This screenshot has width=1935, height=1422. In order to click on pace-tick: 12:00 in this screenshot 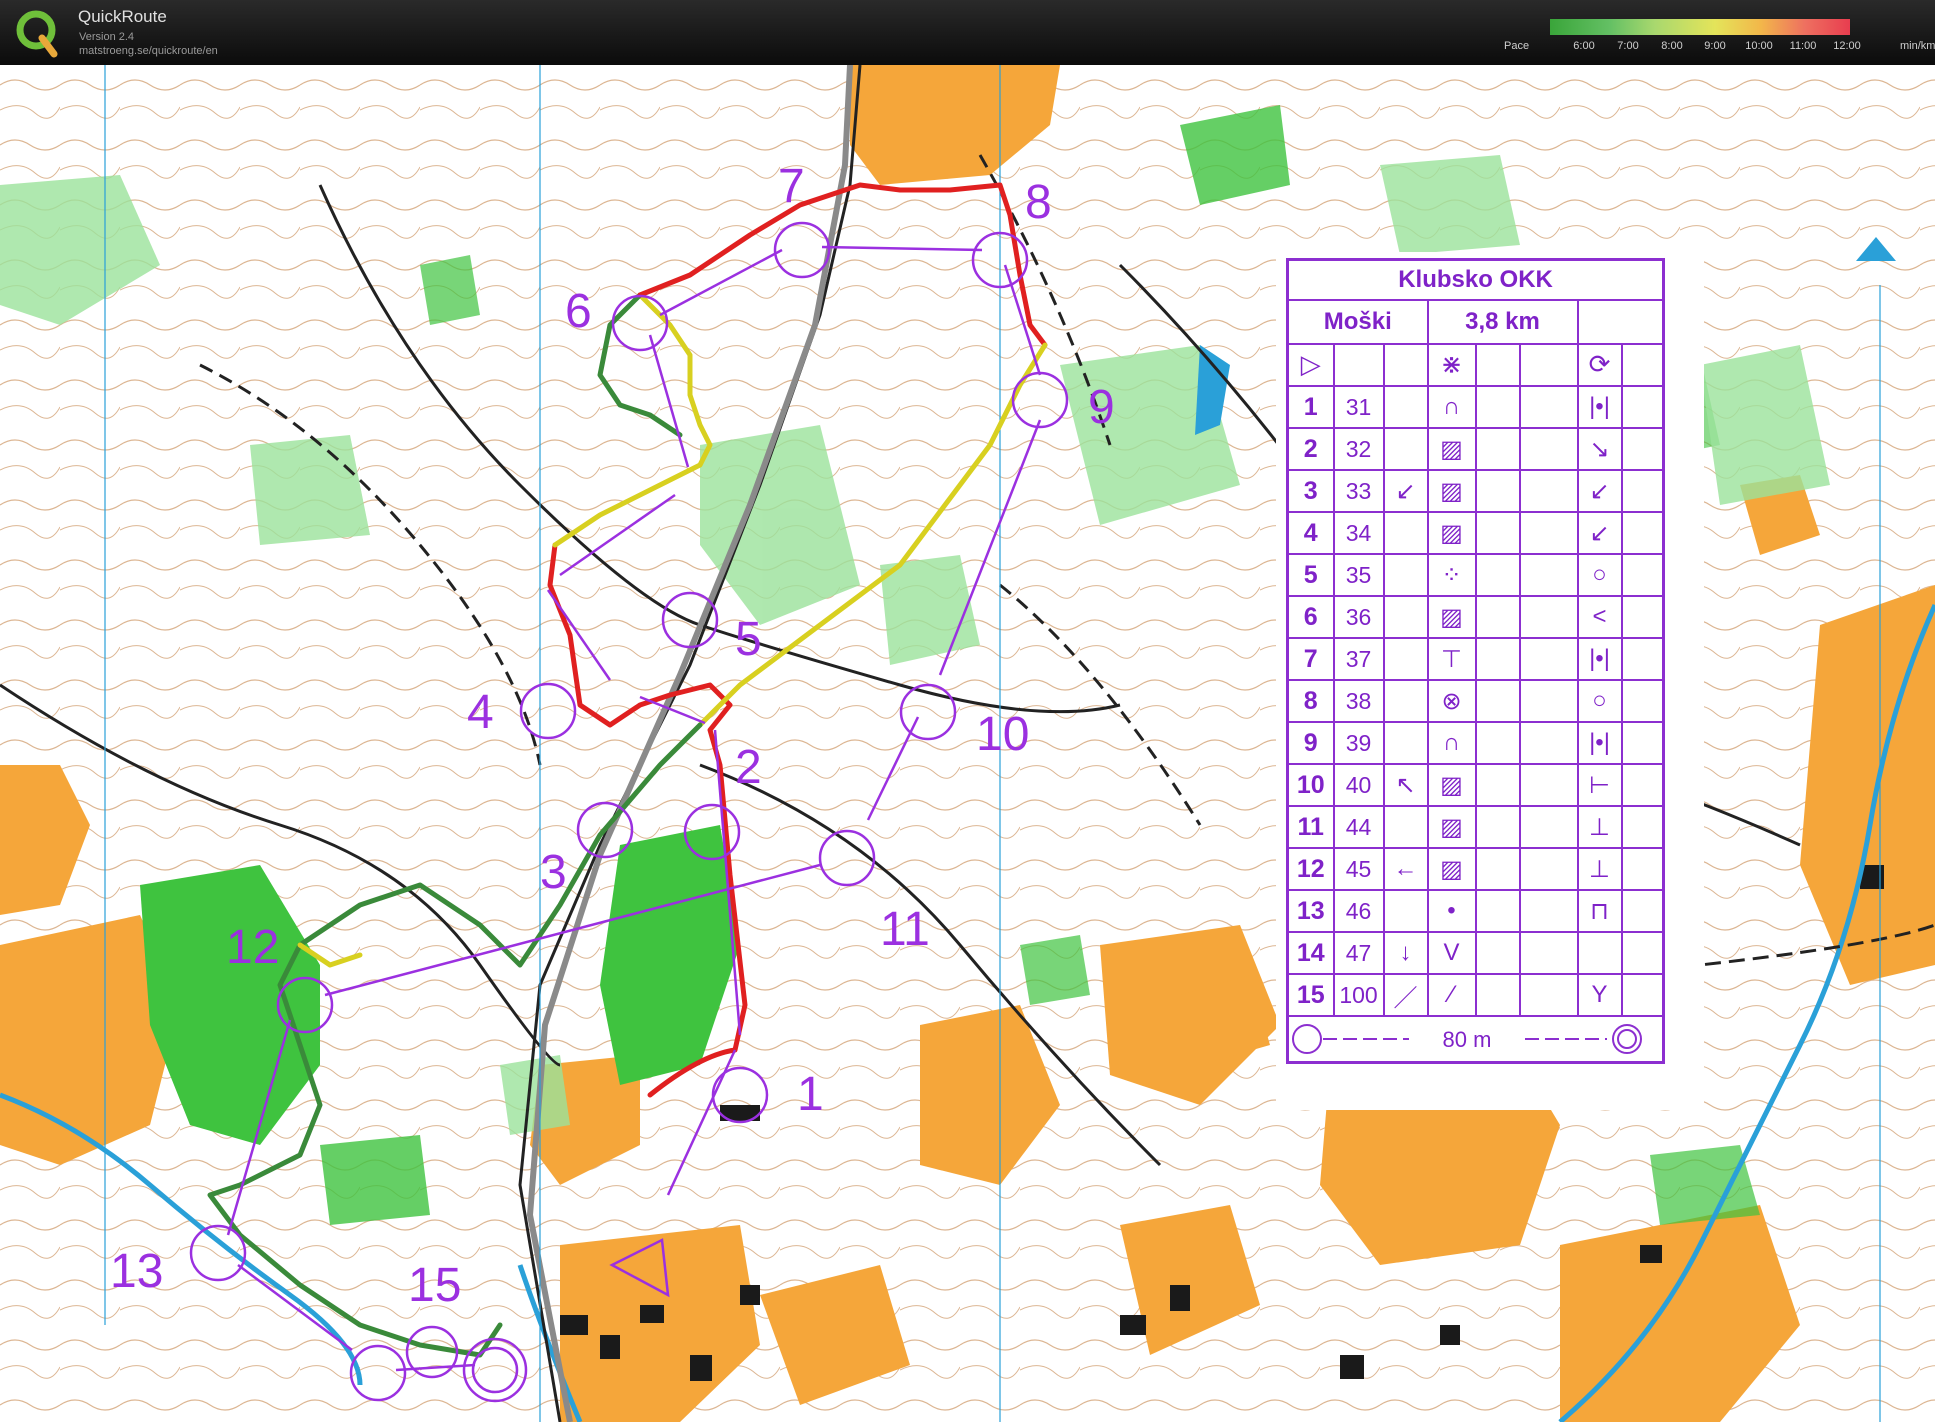, I will do `click(1847, 46)`.